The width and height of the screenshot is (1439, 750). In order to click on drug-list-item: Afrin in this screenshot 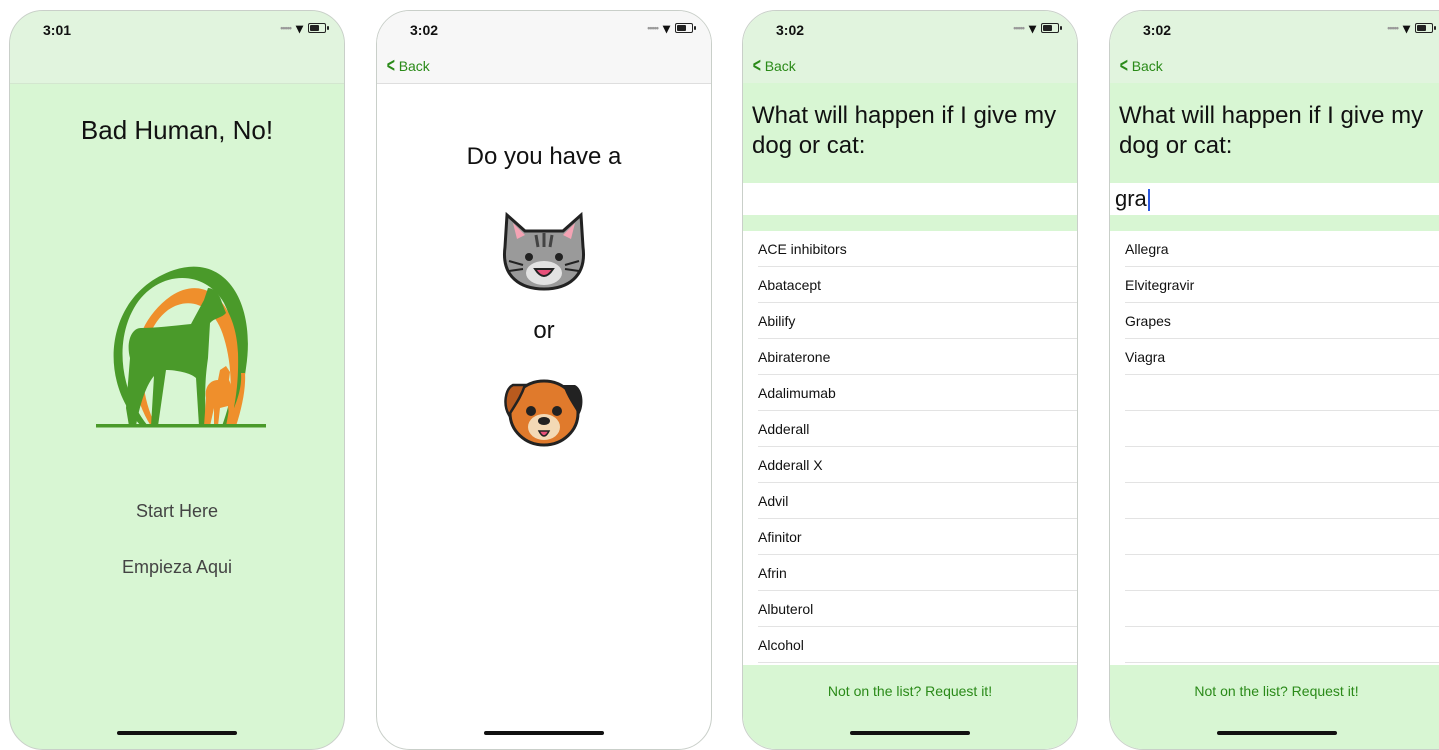, I will do `click(917, 573)`.